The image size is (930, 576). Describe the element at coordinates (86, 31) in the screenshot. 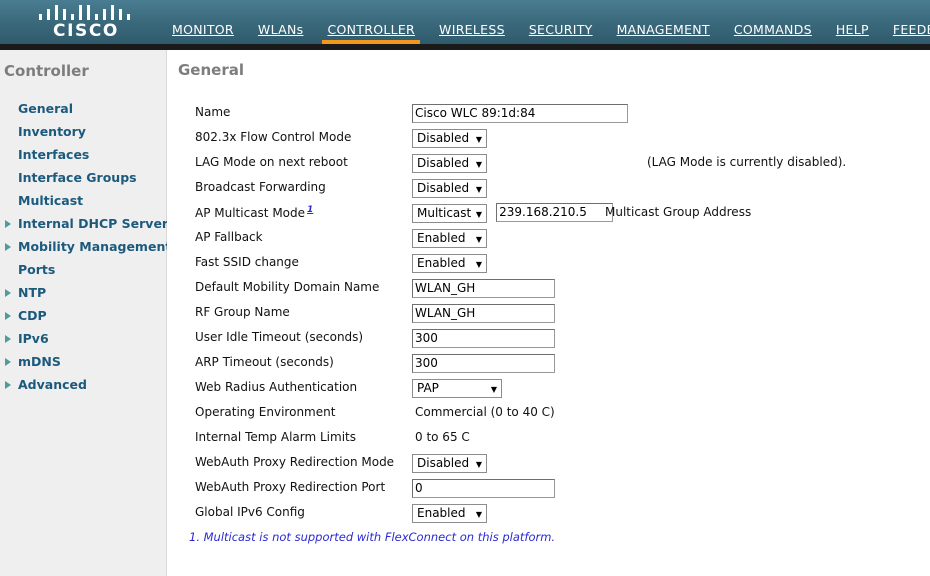

I see `cisco-logo-text: CISCO` at that location.